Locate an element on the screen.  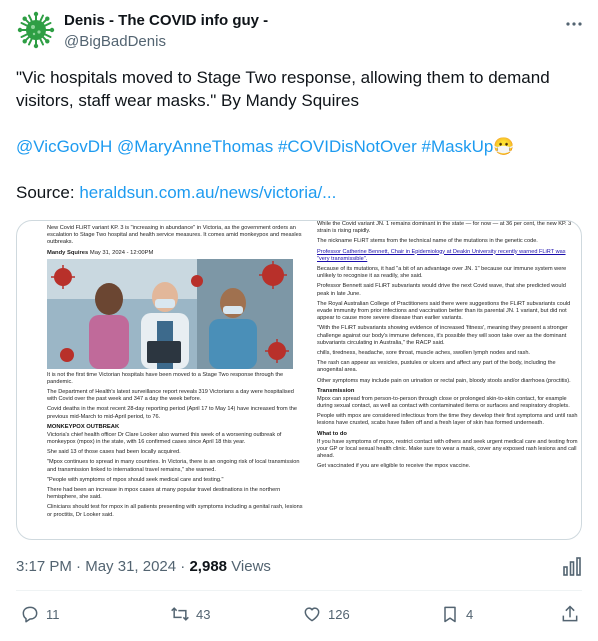
divider is located at coordinates (299, 590).